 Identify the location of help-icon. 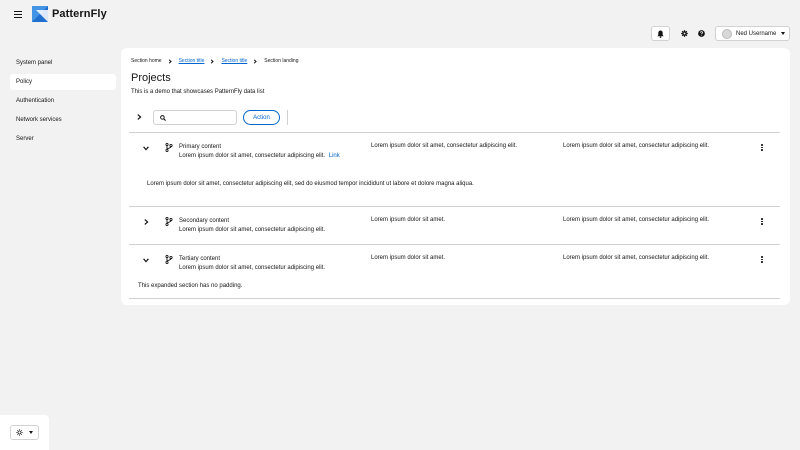
(701, 33).